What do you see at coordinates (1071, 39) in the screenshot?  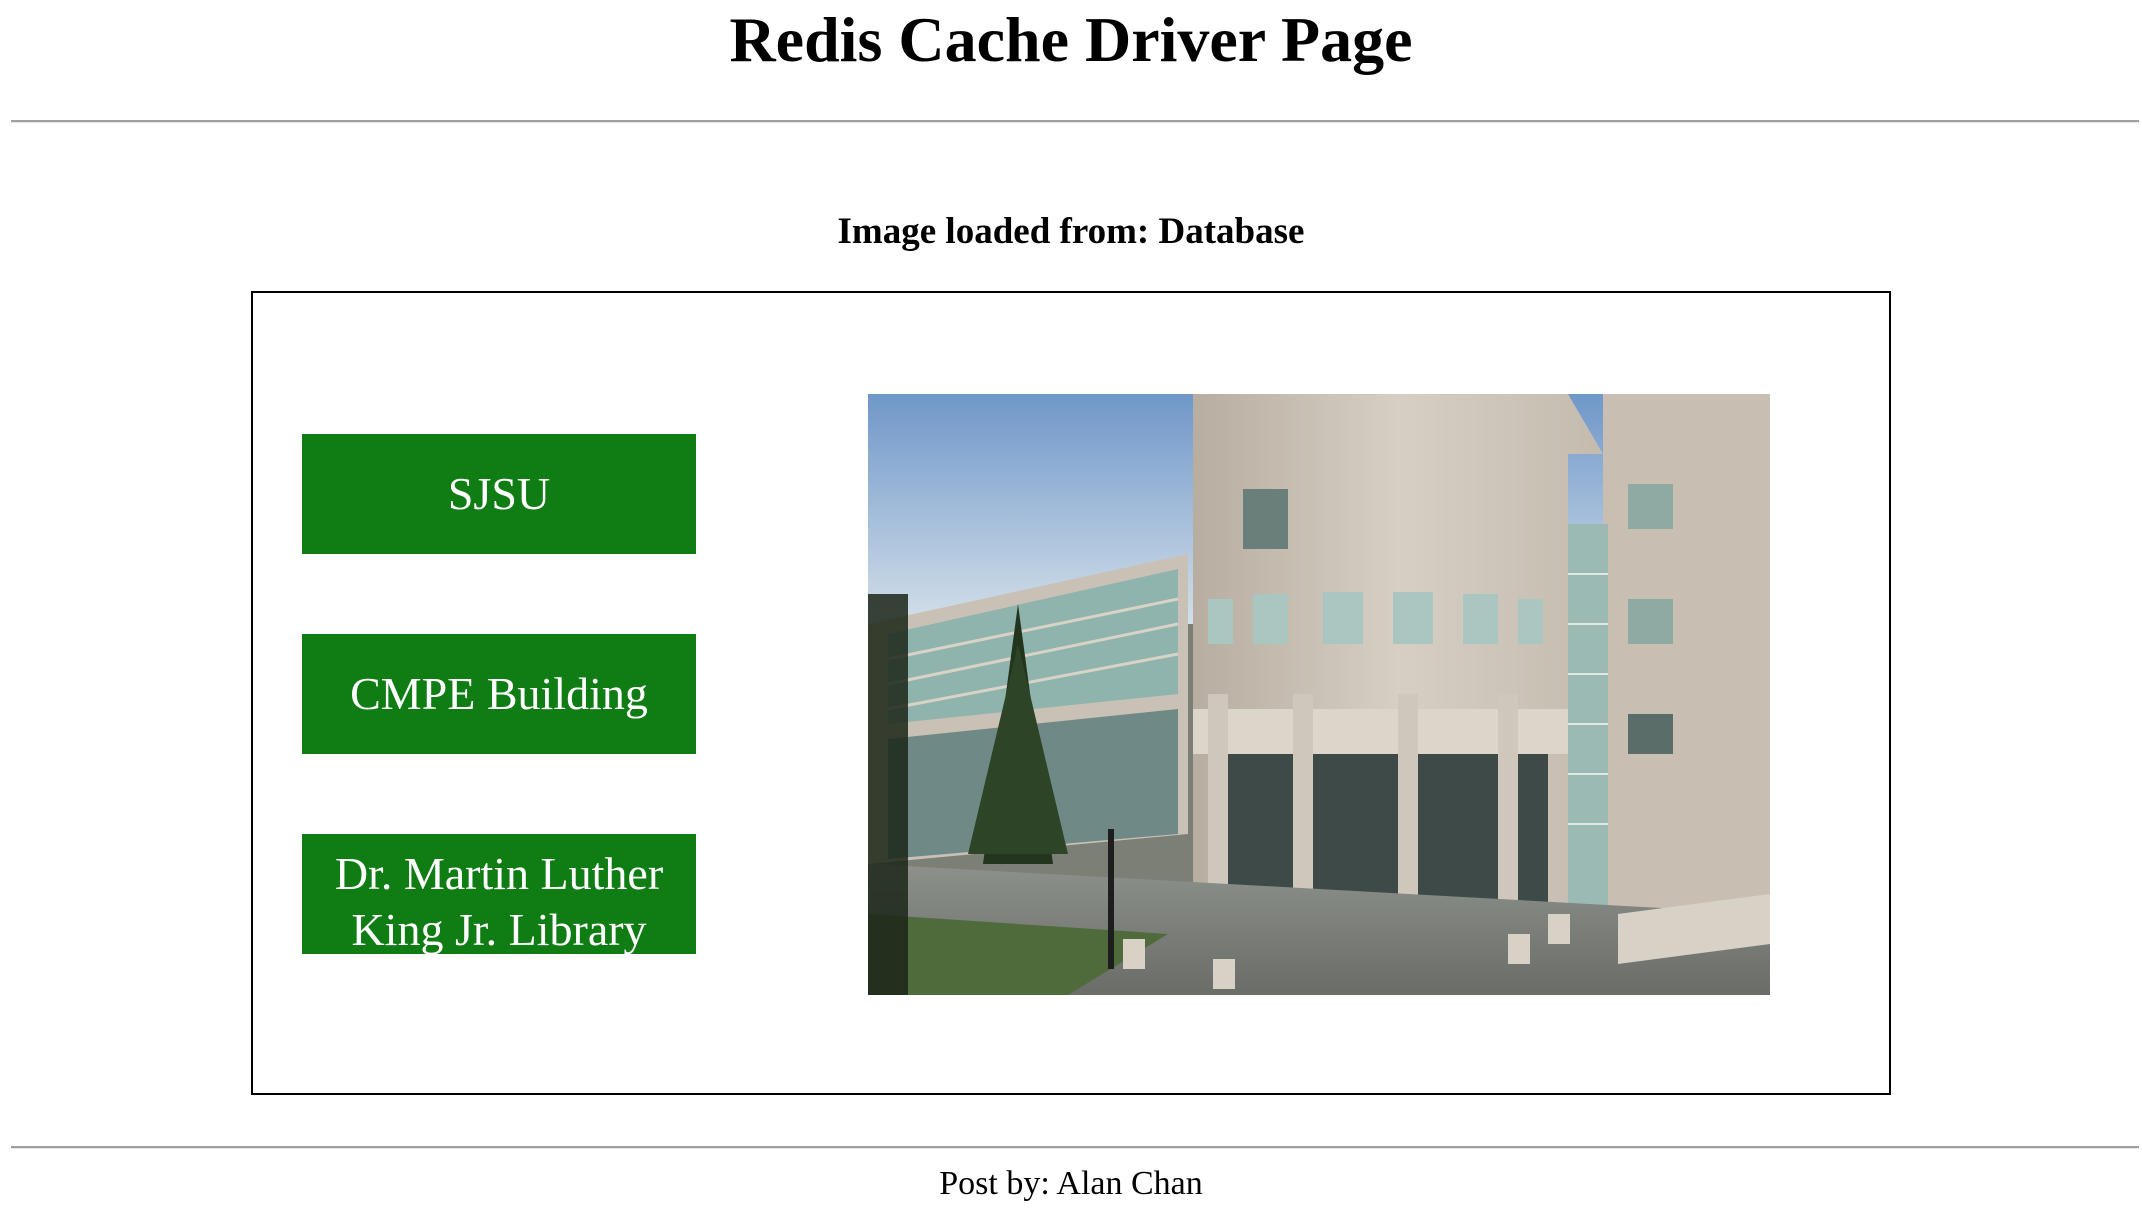 I see `page-title: Redis Cache Driver Page` at bounding box center [1071, 39].